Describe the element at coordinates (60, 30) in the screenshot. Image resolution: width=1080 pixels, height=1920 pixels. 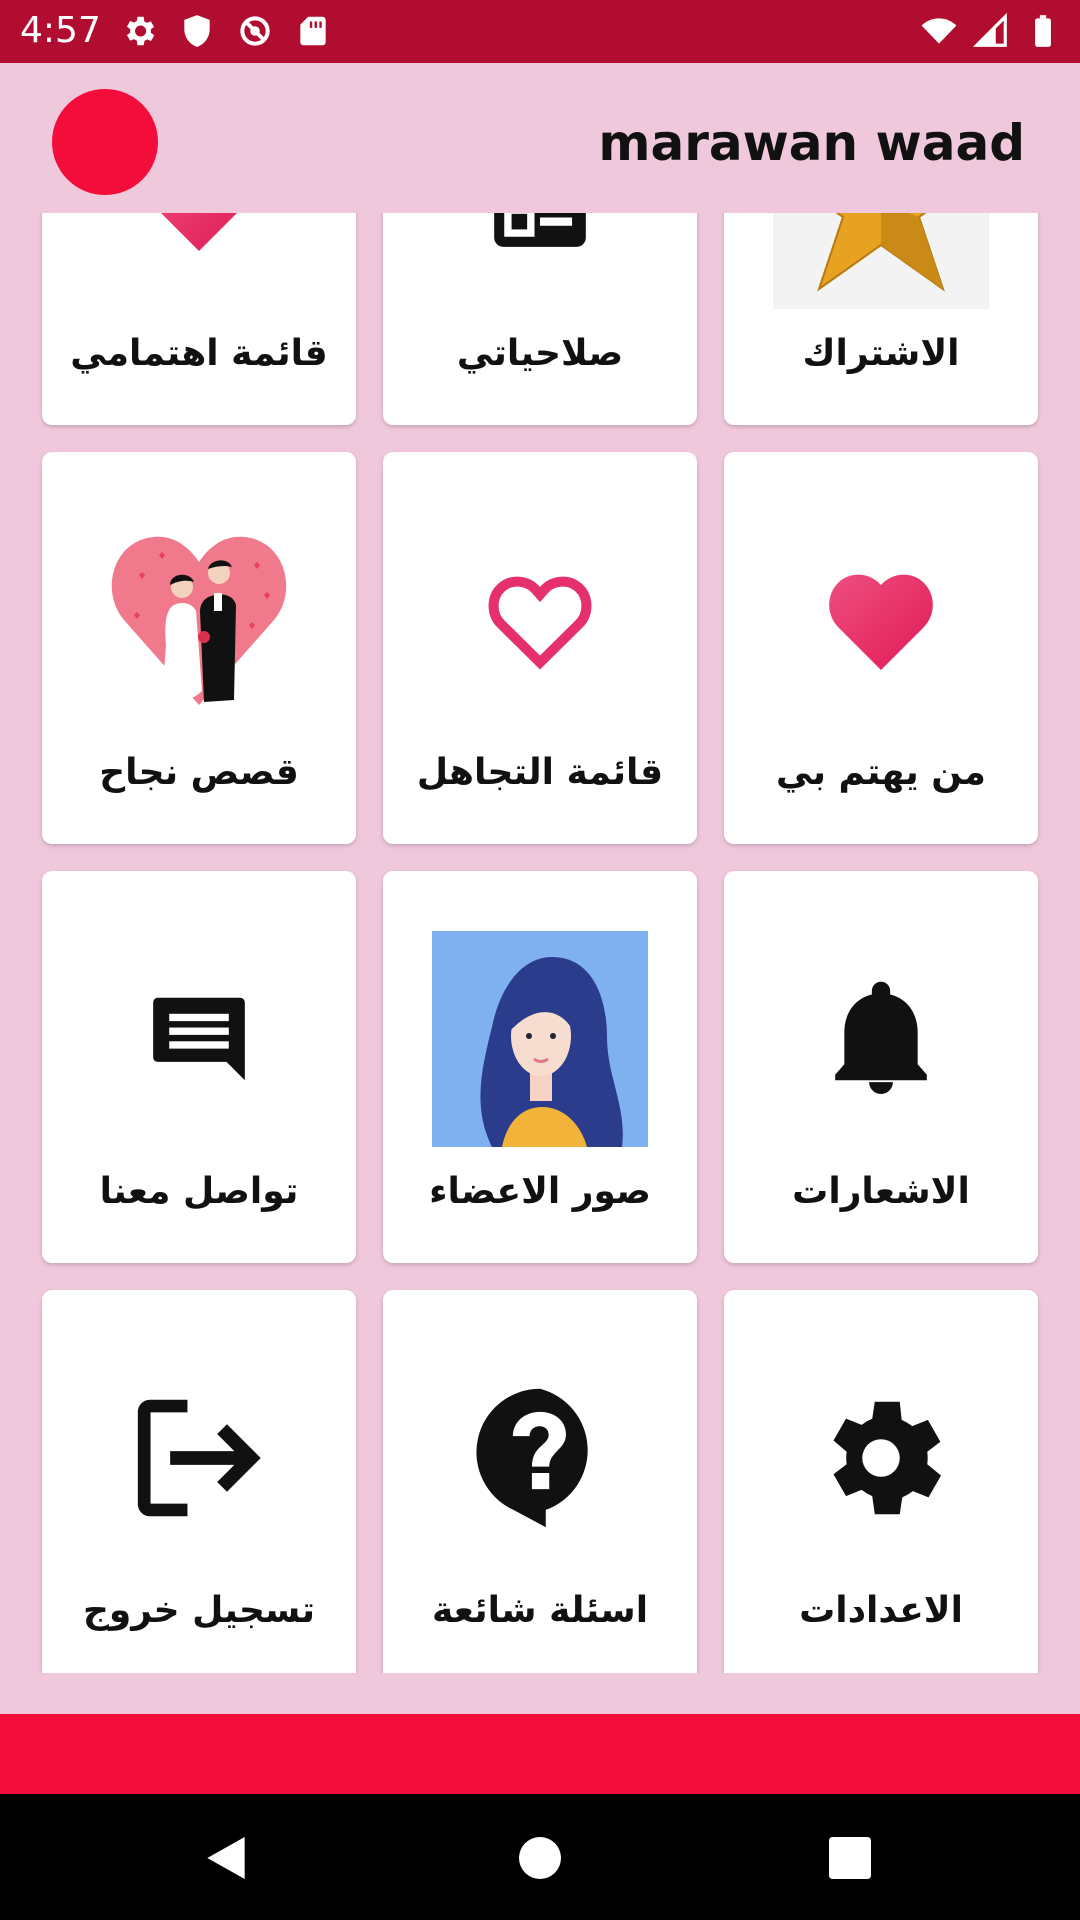
I see `status-time: 4:57` at that location.